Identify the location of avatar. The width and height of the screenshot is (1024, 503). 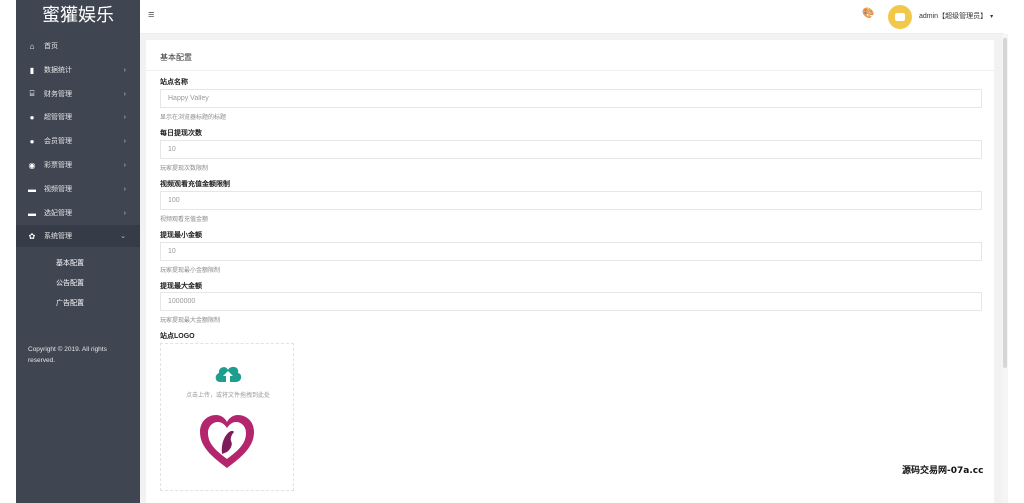
(900, 17).